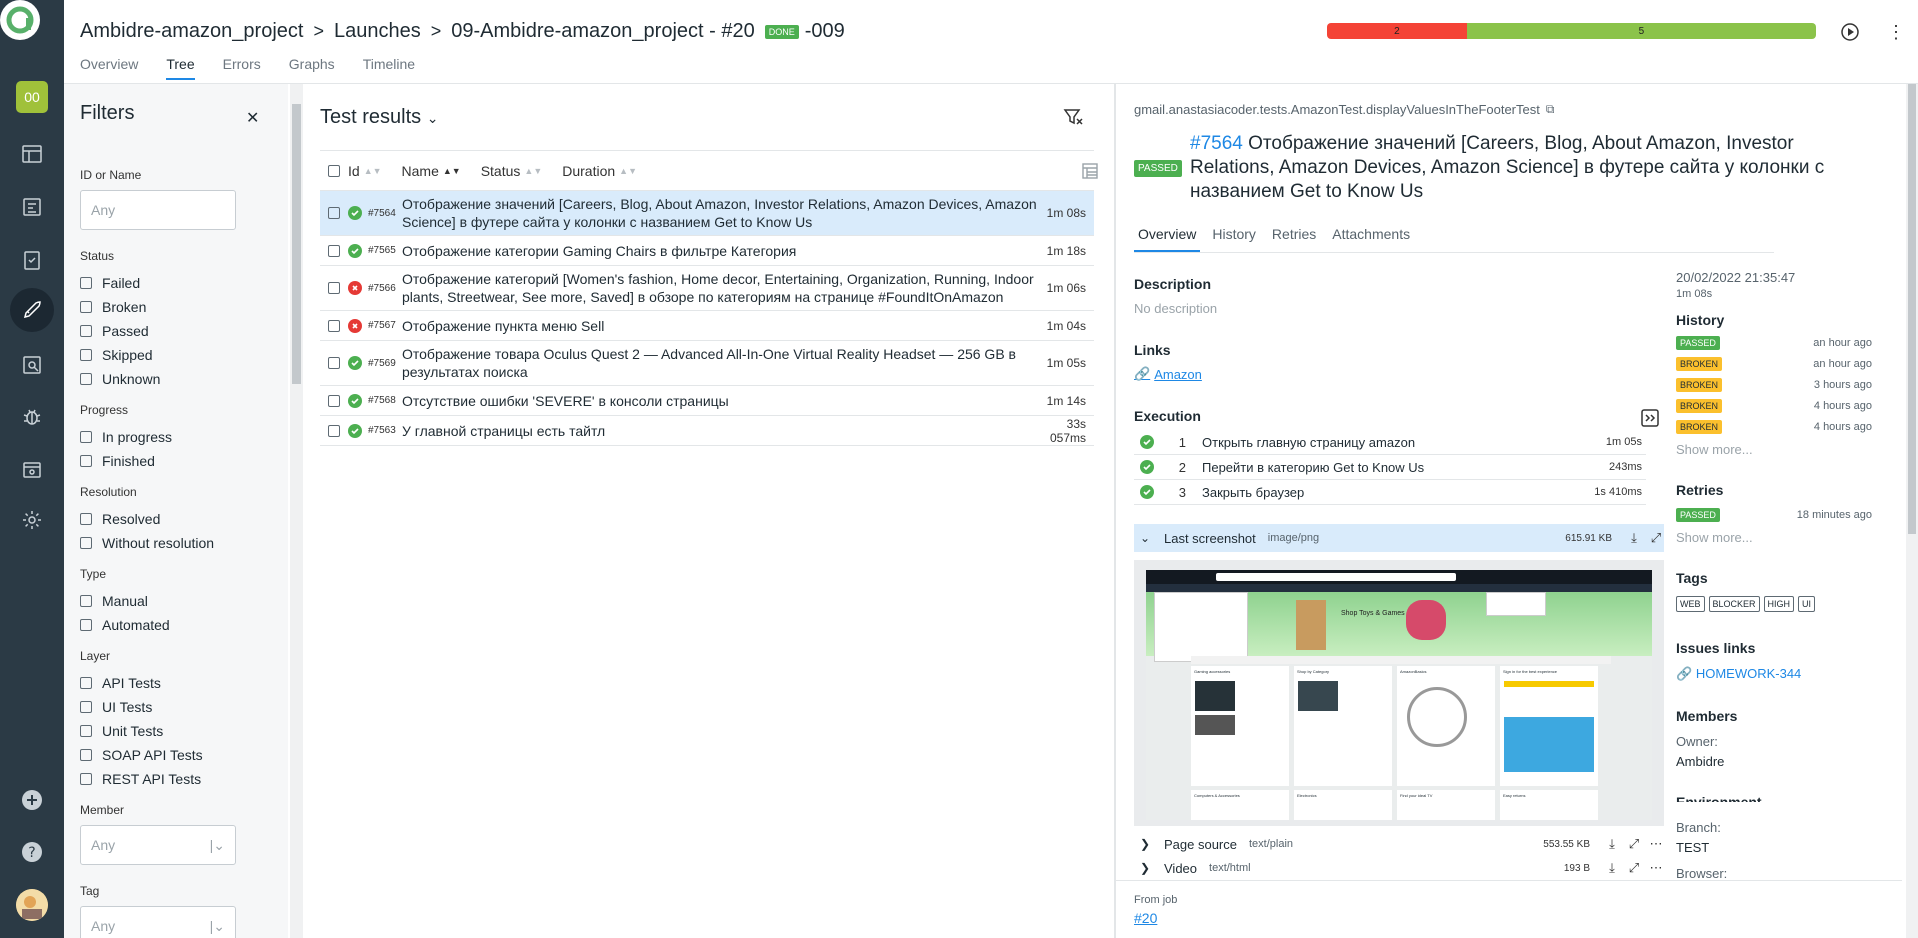  Describe the element at coordinates (1168, 374) in the screenshot. I see `amazon-link: 🔗 Amazon` at that location.